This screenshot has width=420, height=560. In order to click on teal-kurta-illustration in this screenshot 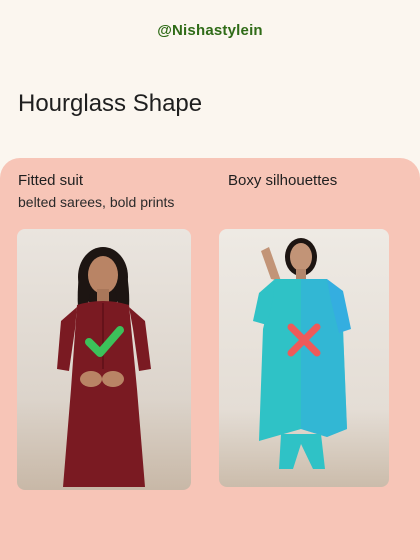, I will do `click(302, 353)`.